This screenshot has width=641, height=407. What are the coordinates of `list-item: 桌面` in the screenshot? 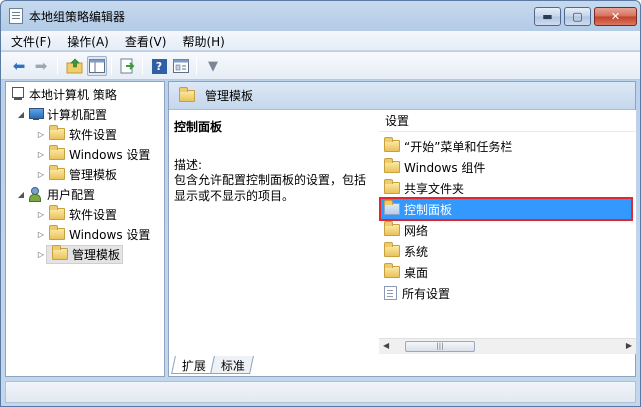 It's located at (404, 272).